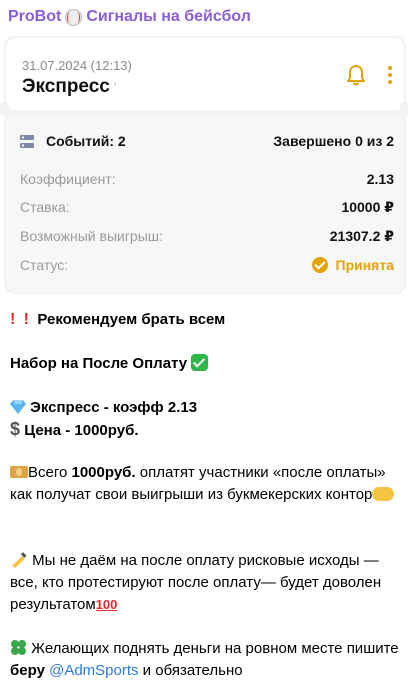  What do you see at coordinates (131, 319) in the screenshot?
I see `recommend-text: Рекомендуем брать всем` at bounding box center [131, 319].